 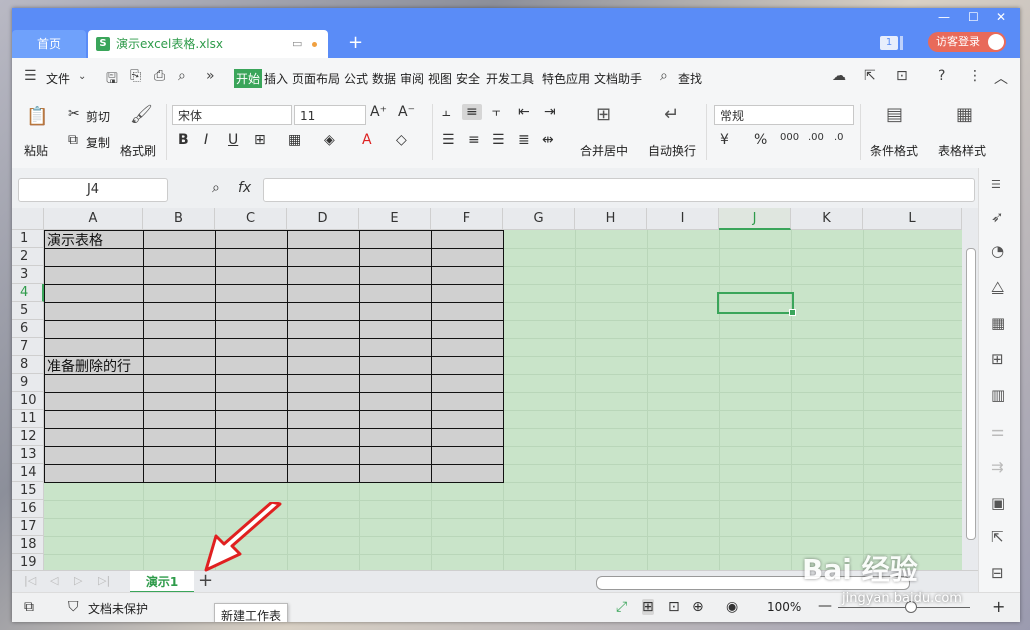 I want to click on font-family-select: 宋体, so click(x=232, y=115).